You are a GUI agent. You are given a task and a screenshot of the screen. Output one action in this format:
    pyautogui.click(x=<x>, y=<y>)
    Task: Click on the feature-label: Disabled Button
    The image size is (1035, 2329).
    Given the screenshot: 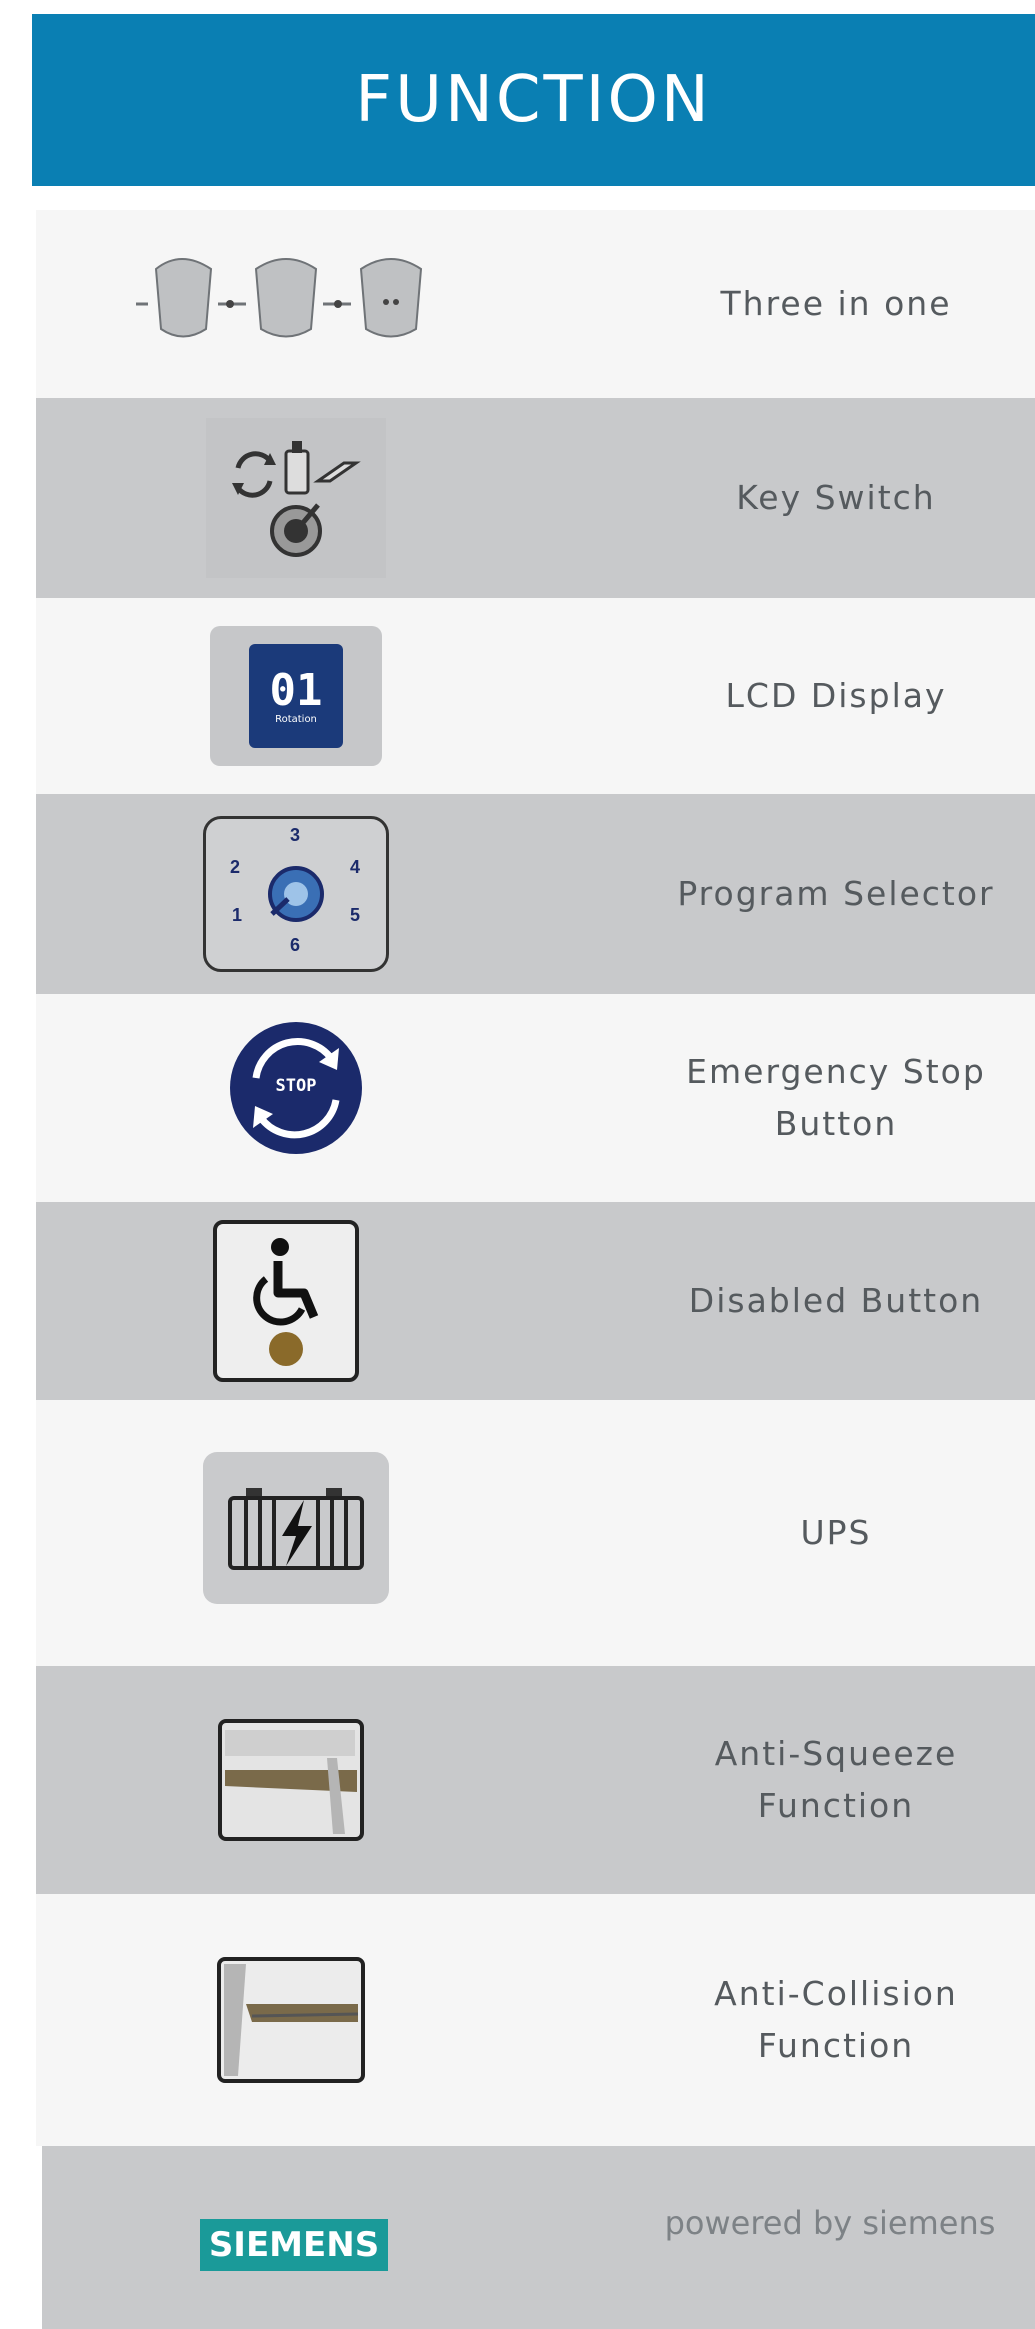 What is the action you would take?
    pyautogui.click(x=836, y=1300)
    